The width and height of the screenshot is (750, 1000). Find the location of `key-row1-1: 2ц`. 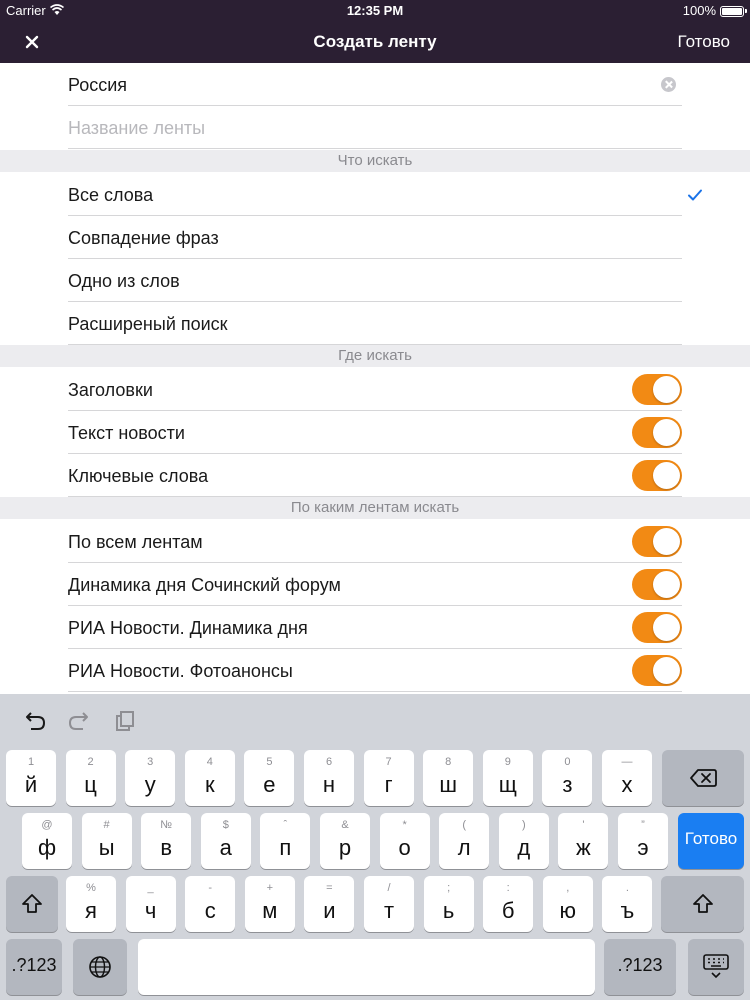

key-row1-1: 2ц is located at coordinates (90, 778).